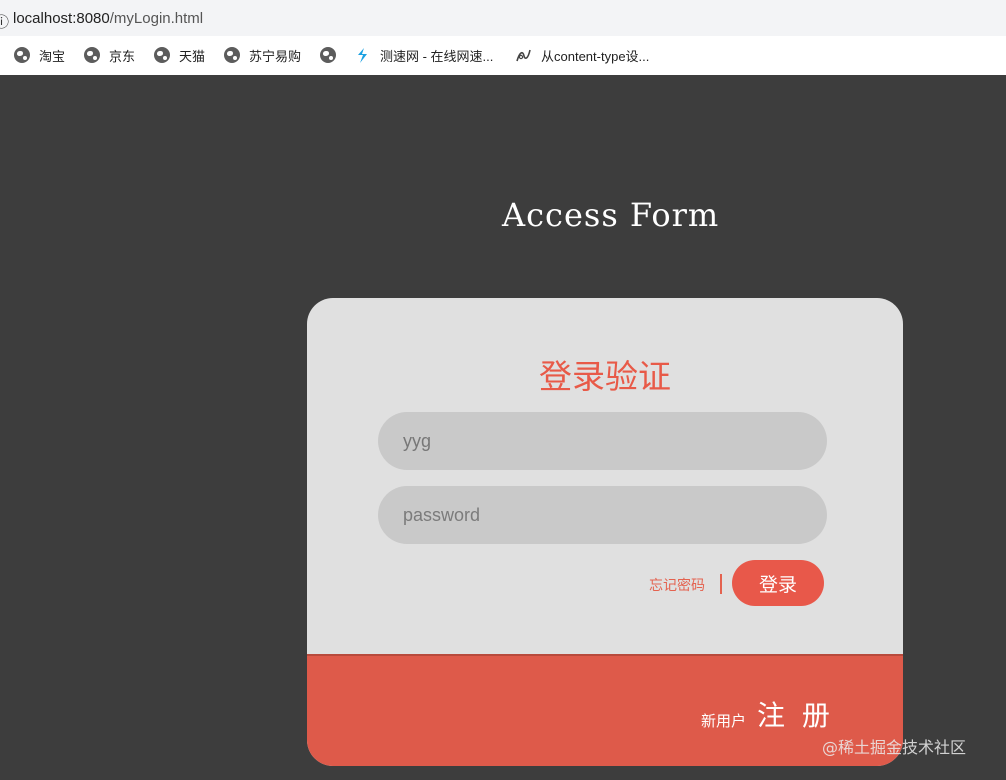 This screenshot has height=780, width=1006. I want to click on password-input, so click(602, 515).